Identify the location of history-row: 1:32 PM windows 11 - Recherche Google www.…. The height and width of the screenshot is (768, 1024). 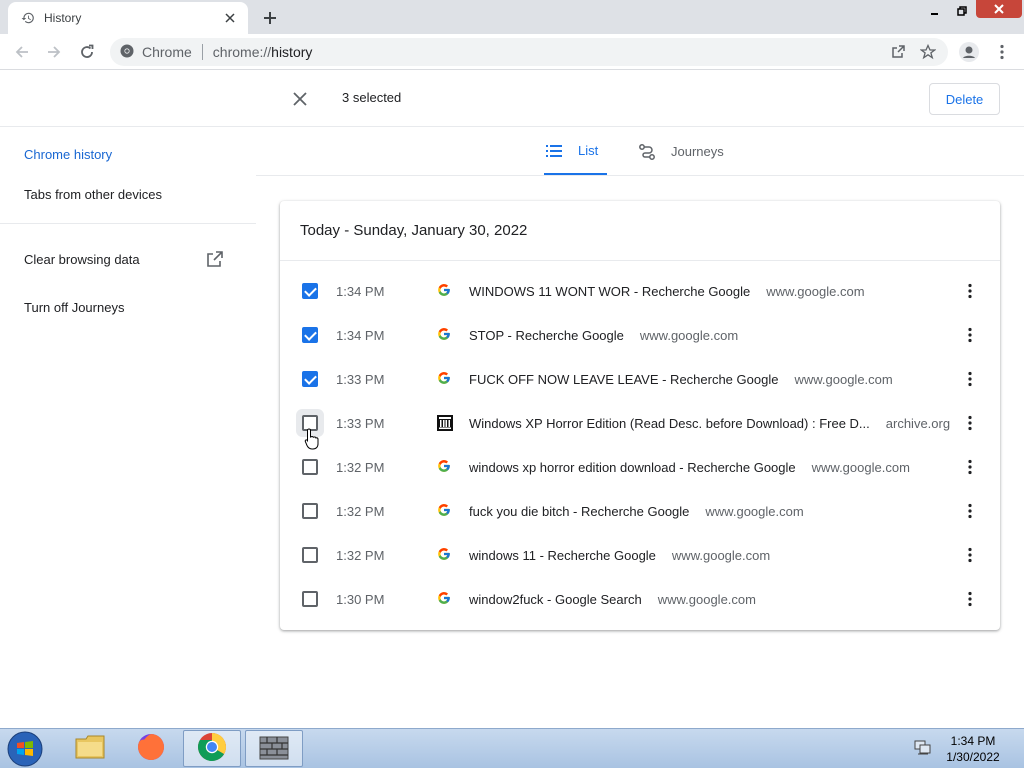
(640, 555).